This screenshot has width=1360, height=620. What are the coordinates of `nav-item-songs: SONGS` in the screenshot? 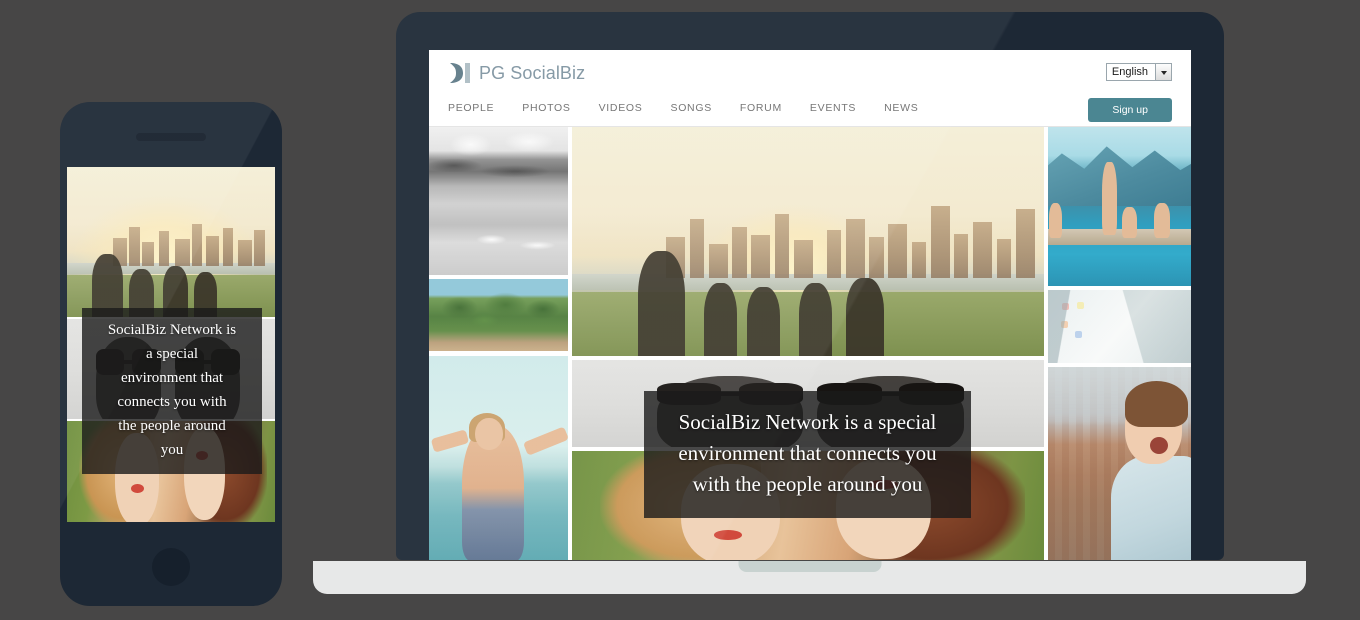 It's located at (690, 108).